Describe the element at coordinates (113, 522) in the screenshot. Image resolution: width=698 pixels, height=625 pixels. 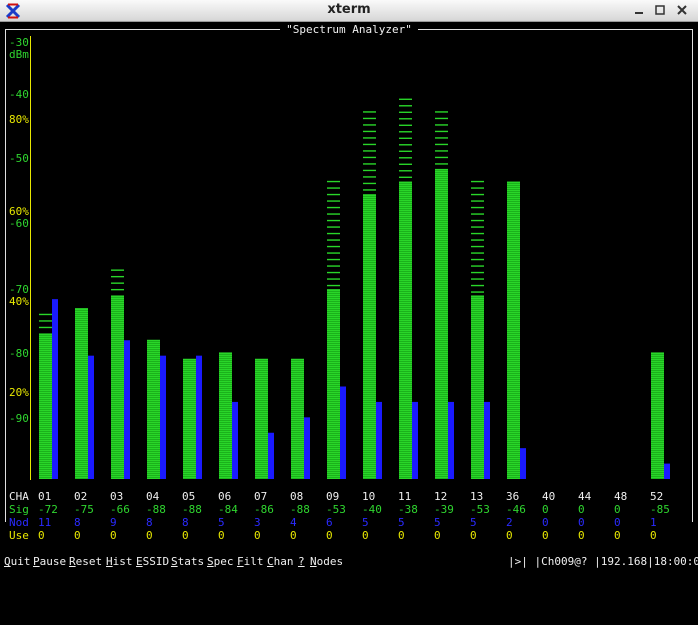
I see `nod-cell: 9` at that location.